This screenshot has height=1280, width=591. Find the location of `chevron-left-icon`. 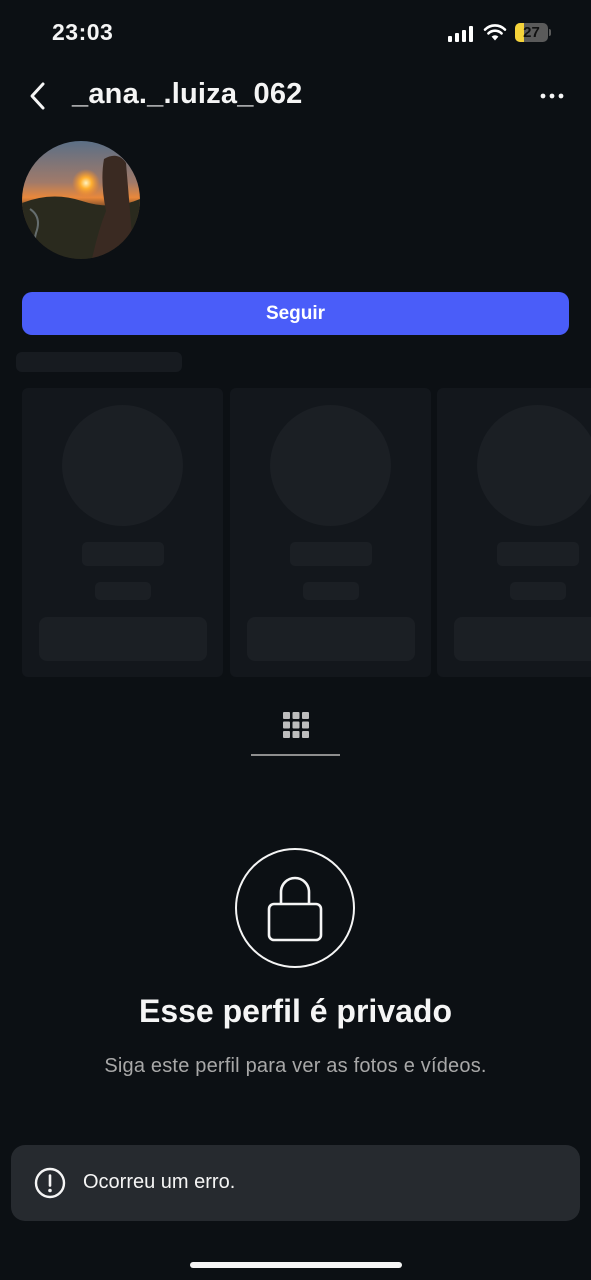

chevron-left-icon is located at coordinates (38, 96).